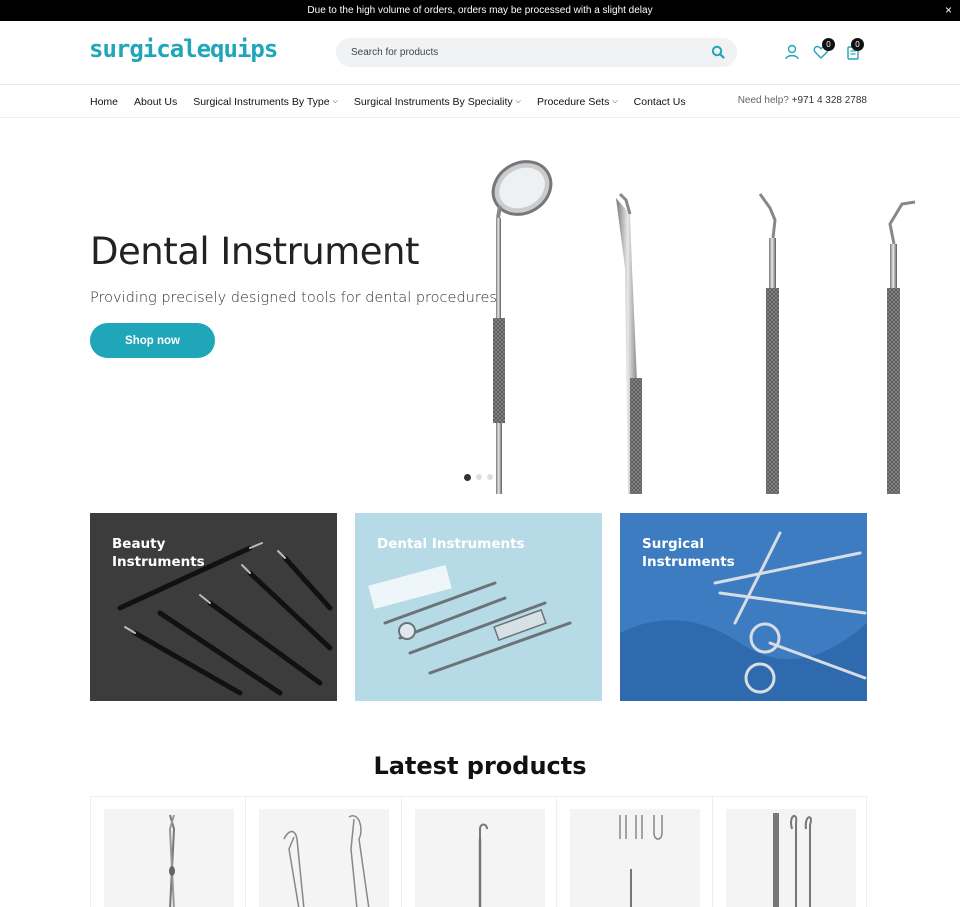  What do you see at coordinates (948, 10) in the screenshot?
I see `close-icon: ×` at bounding box center [948, 10].